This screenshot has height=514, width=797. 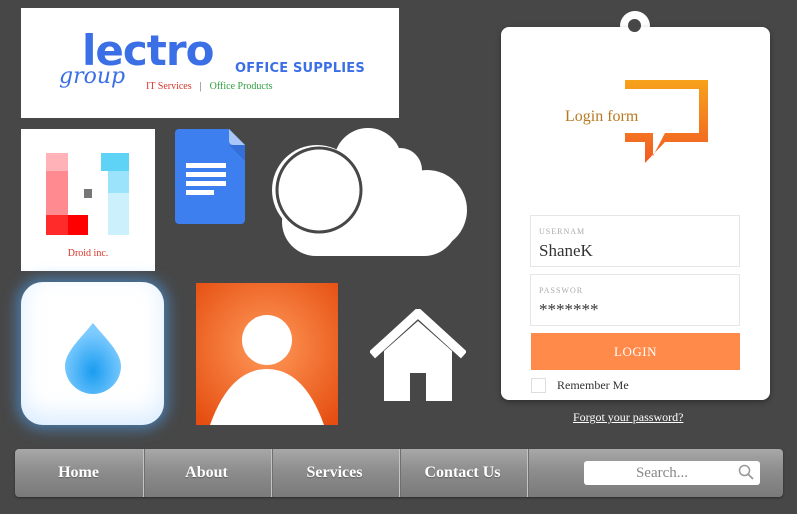 What do you see at coordinates (241, 86) in the screenshot?
I see `logo-products: Office Products` at bounding box center [241, 86].